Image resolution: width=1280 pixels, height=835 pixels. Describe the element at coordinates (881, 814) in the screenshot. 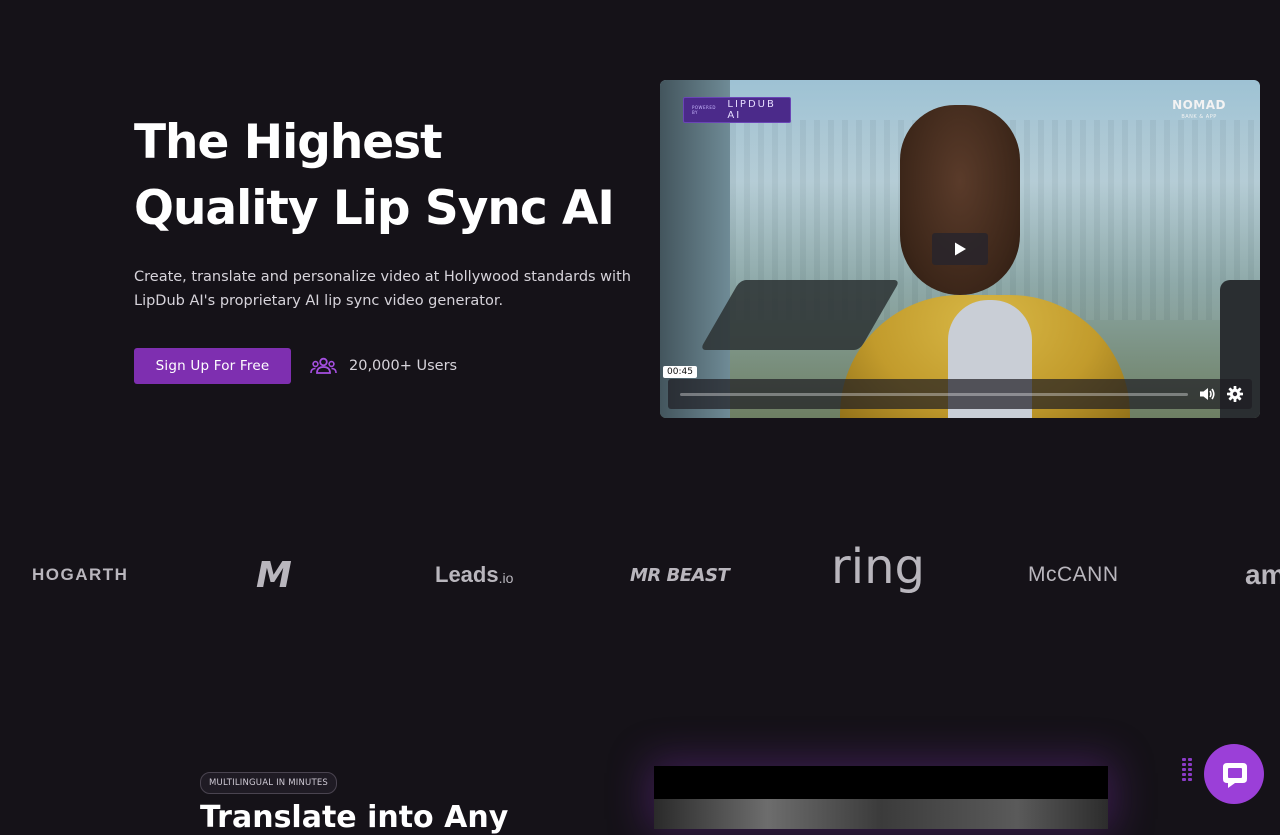

I see `demo-video-thumbnail` at that location.